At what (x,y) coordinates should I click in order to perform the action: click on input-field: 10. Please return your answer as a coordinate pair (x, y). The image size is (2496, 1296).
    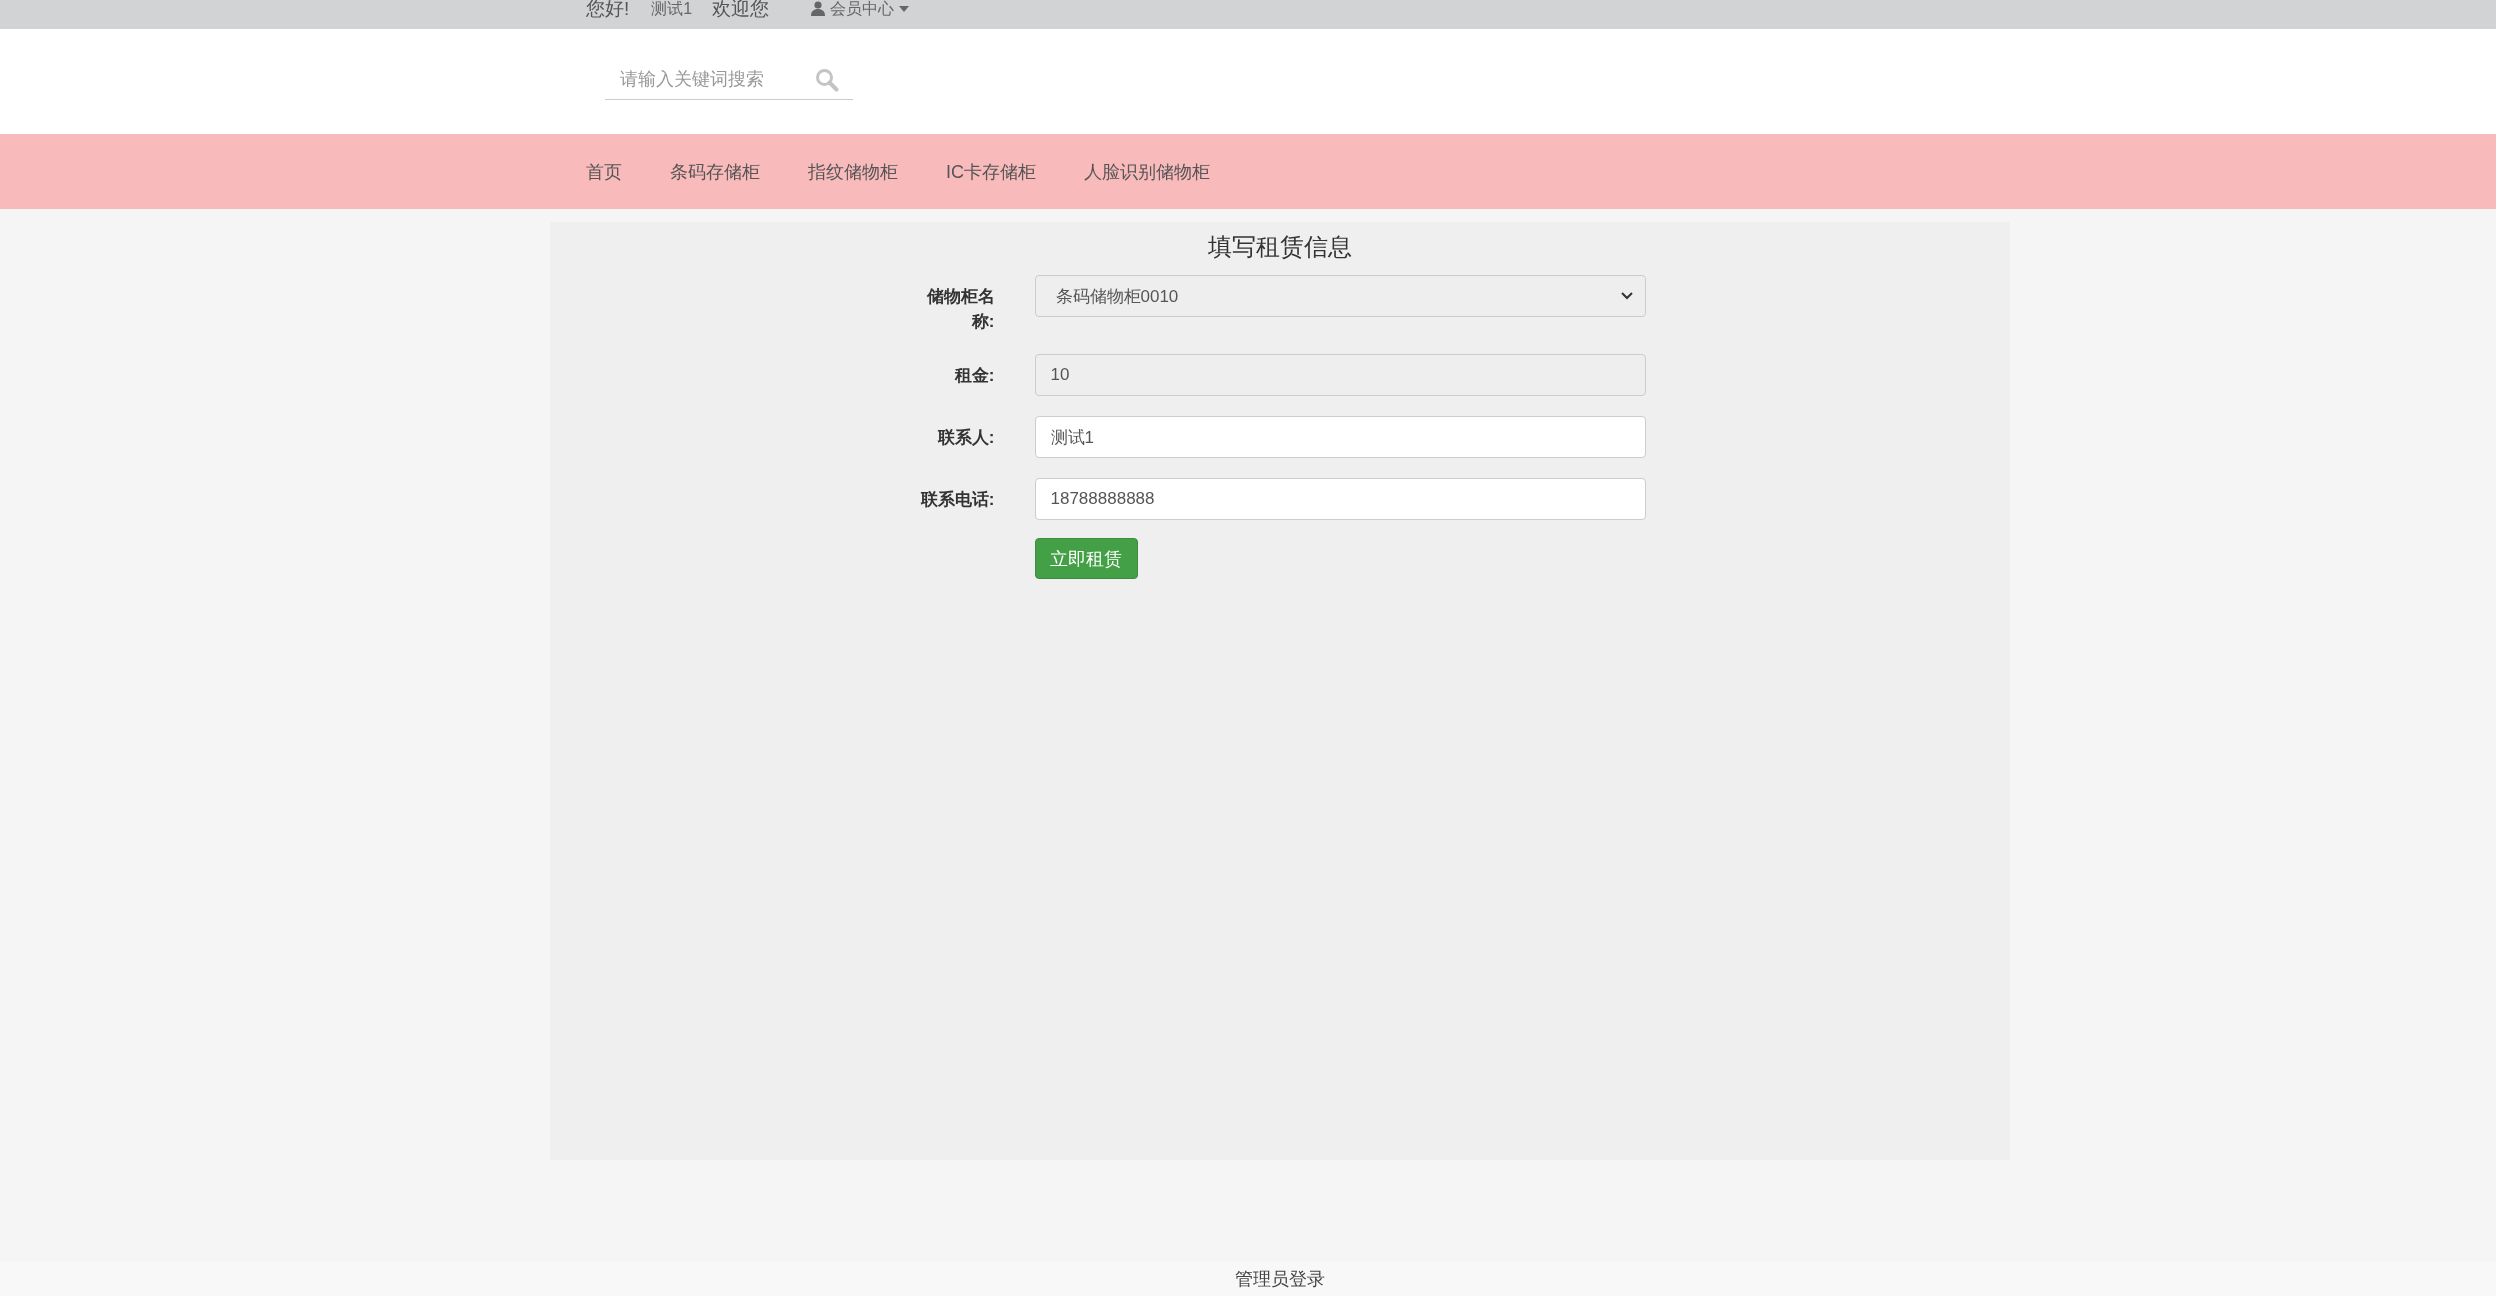
    Looking at the image, I should click on (1340, 375).